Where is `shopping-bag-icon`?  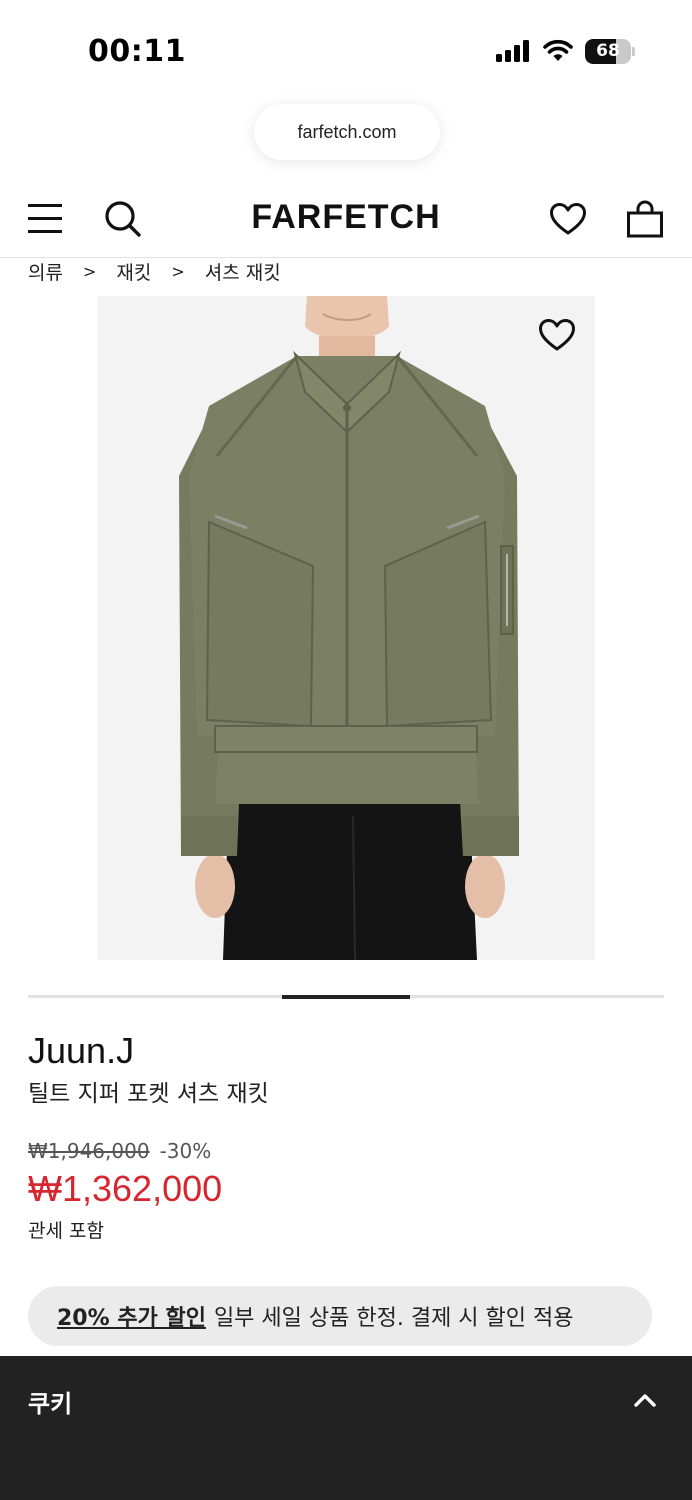
shopping-bag-icon is located at coordinates (645, 219).